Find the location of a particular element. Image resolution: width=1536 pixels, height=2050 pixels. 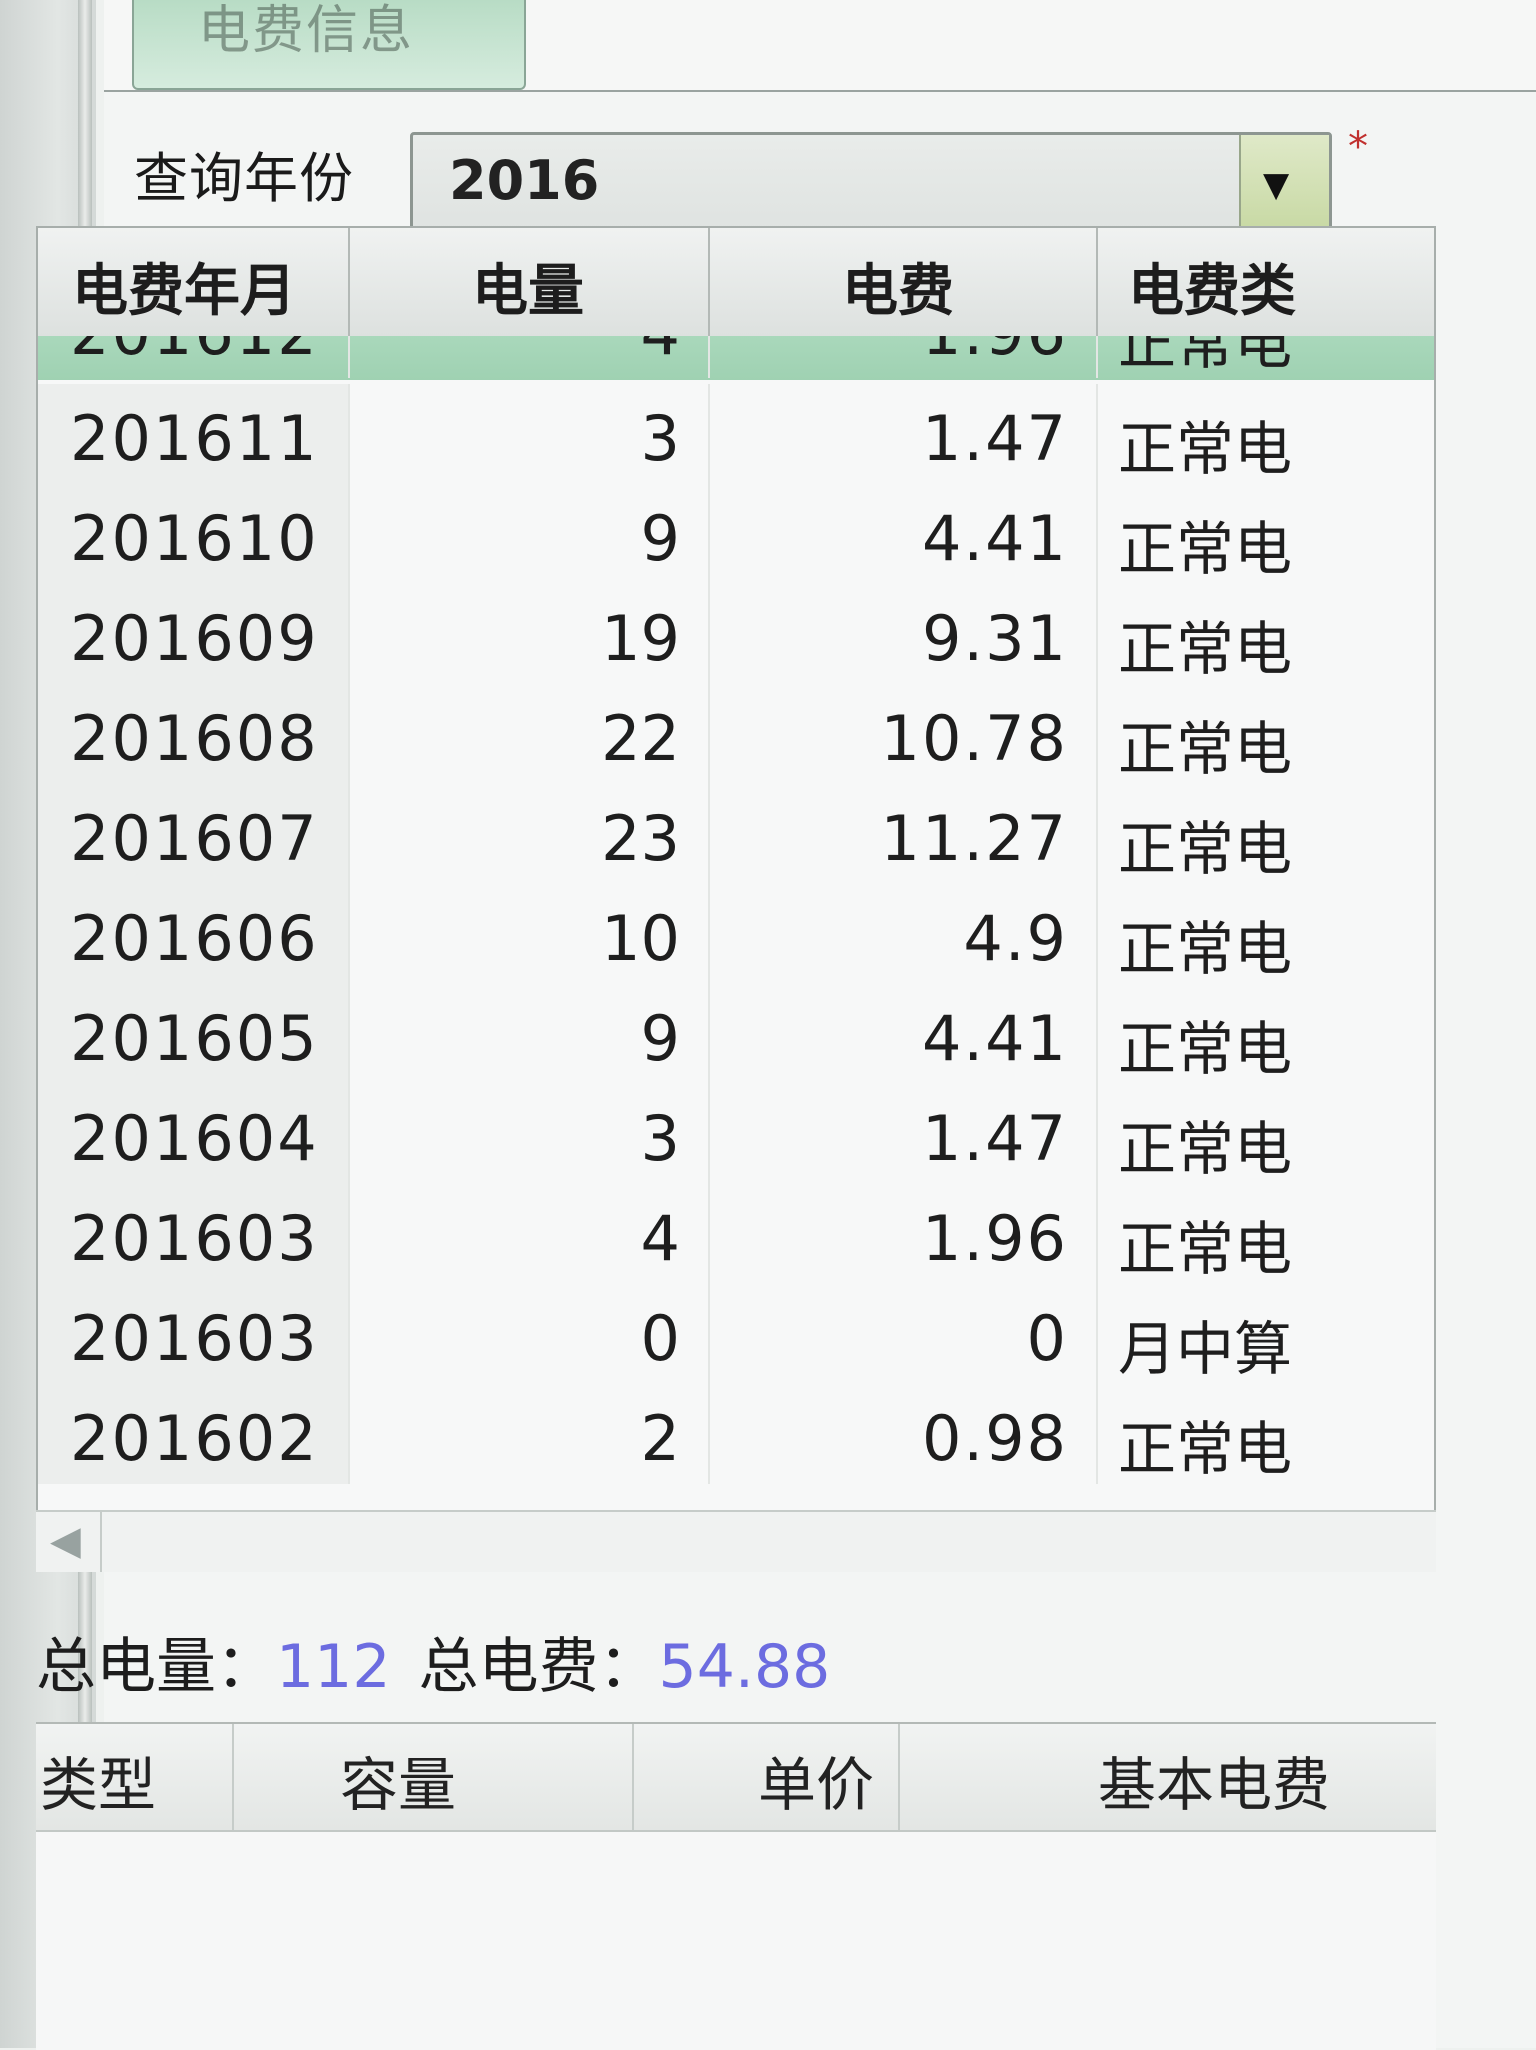

table-row: 201610 9 4.41 正常电 is located at coordinates (736, 534).